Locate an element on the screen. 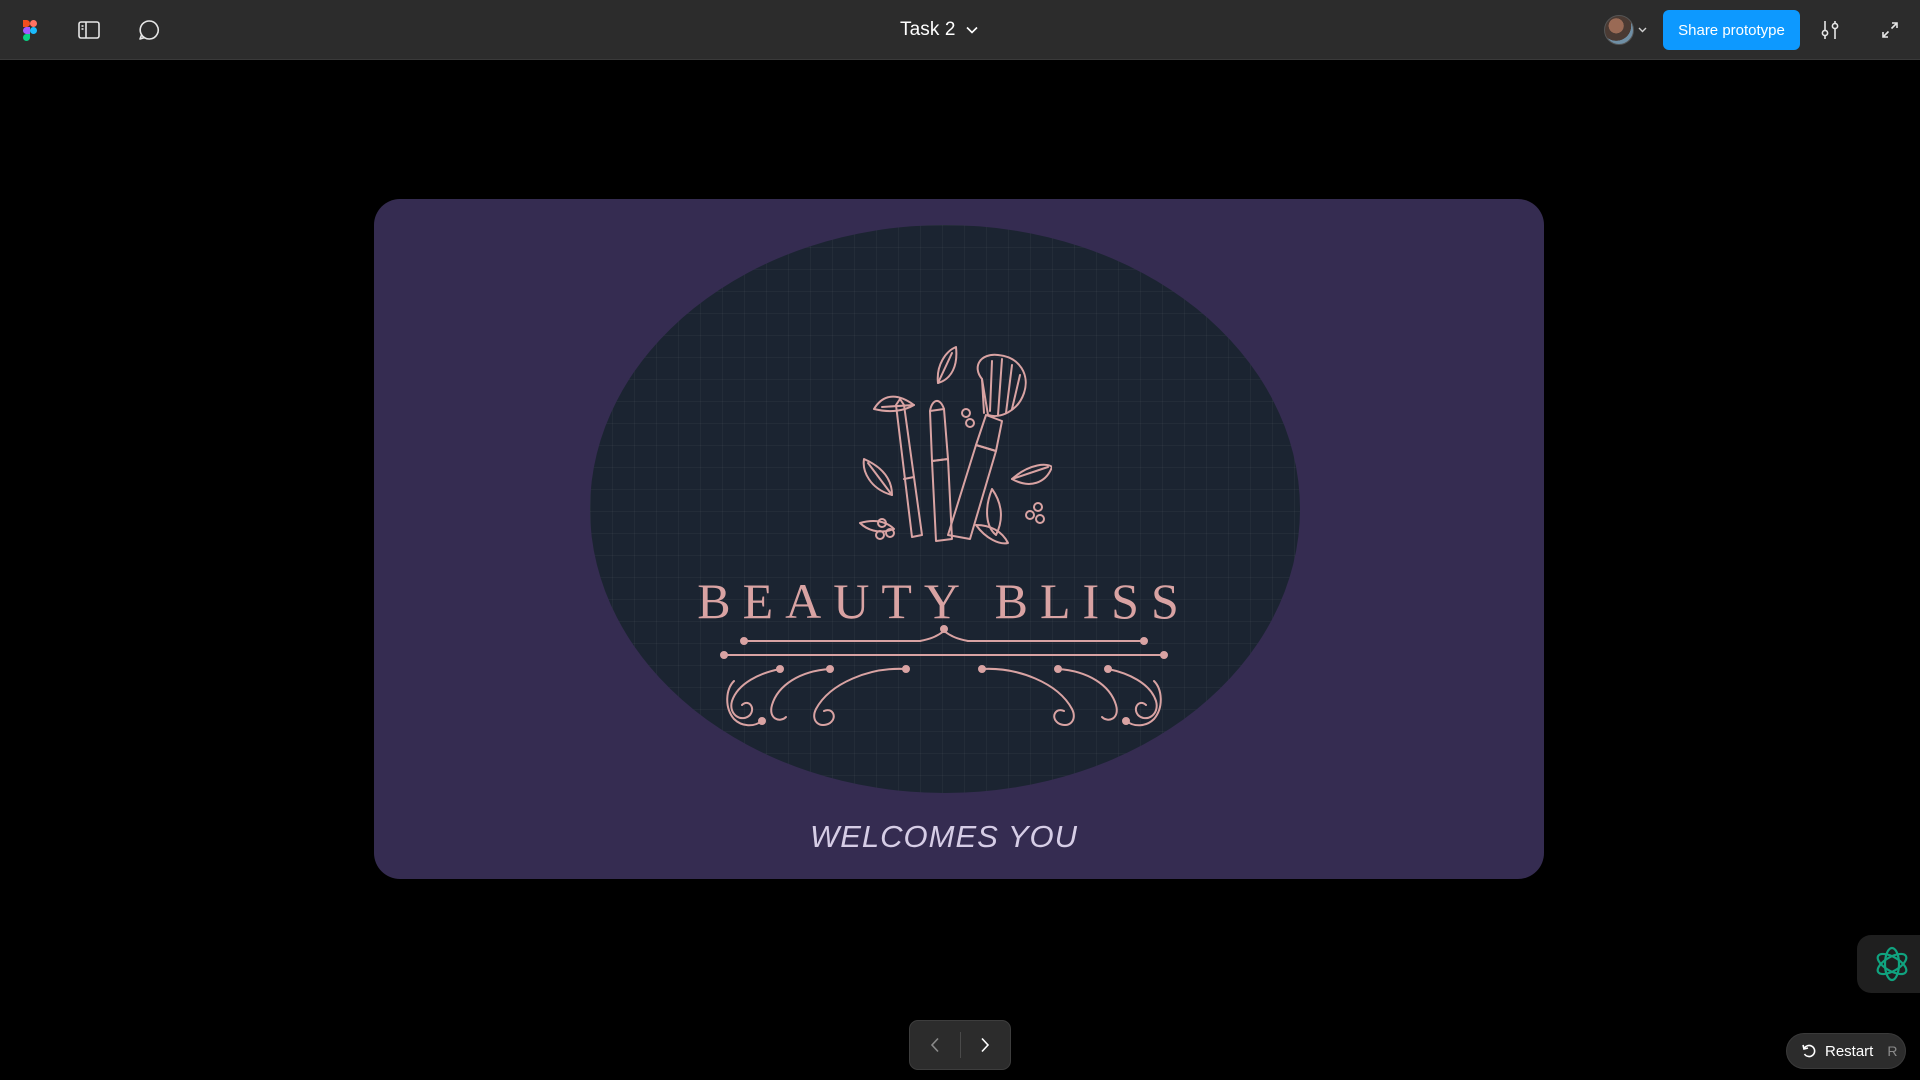 Image resolution: width=1920 pixels, height=1080 pixels. restart-shortcut: R is located at coordinates (1892, 1051).